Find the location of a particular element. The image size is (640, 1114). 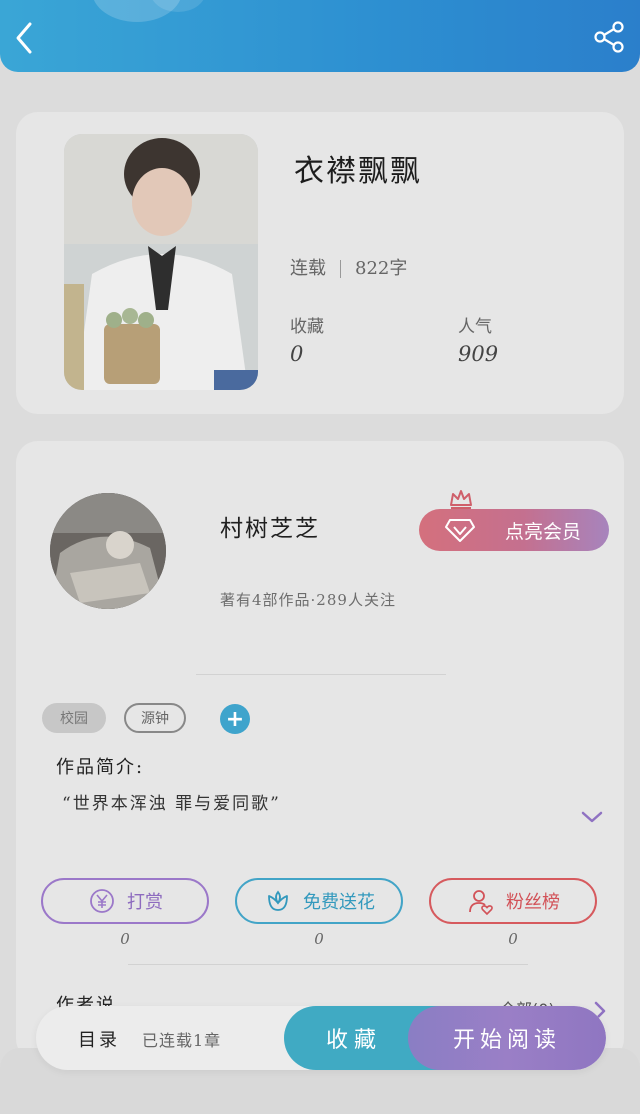

add-to-shelf-label: 收藏 is located at coordinates (353, 1040).